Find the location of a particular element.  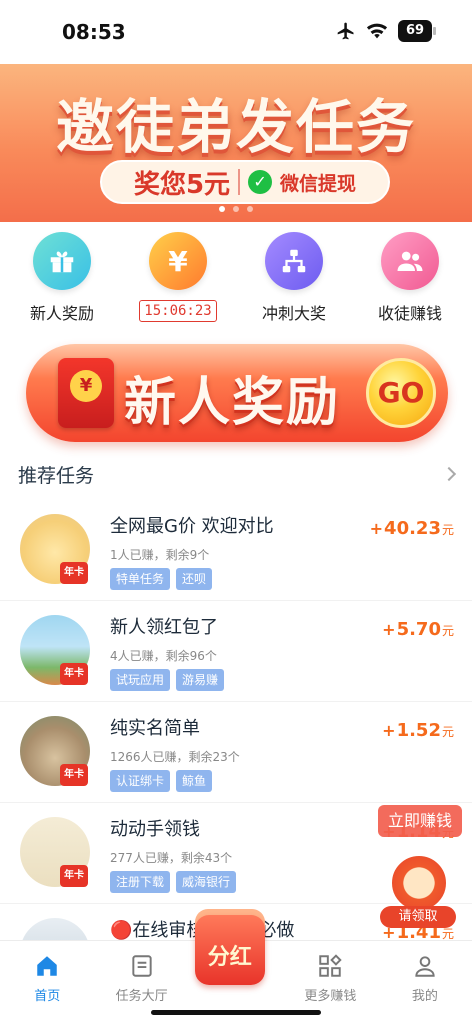

tab-mine: 我的 is located at coordinates (425, 982).